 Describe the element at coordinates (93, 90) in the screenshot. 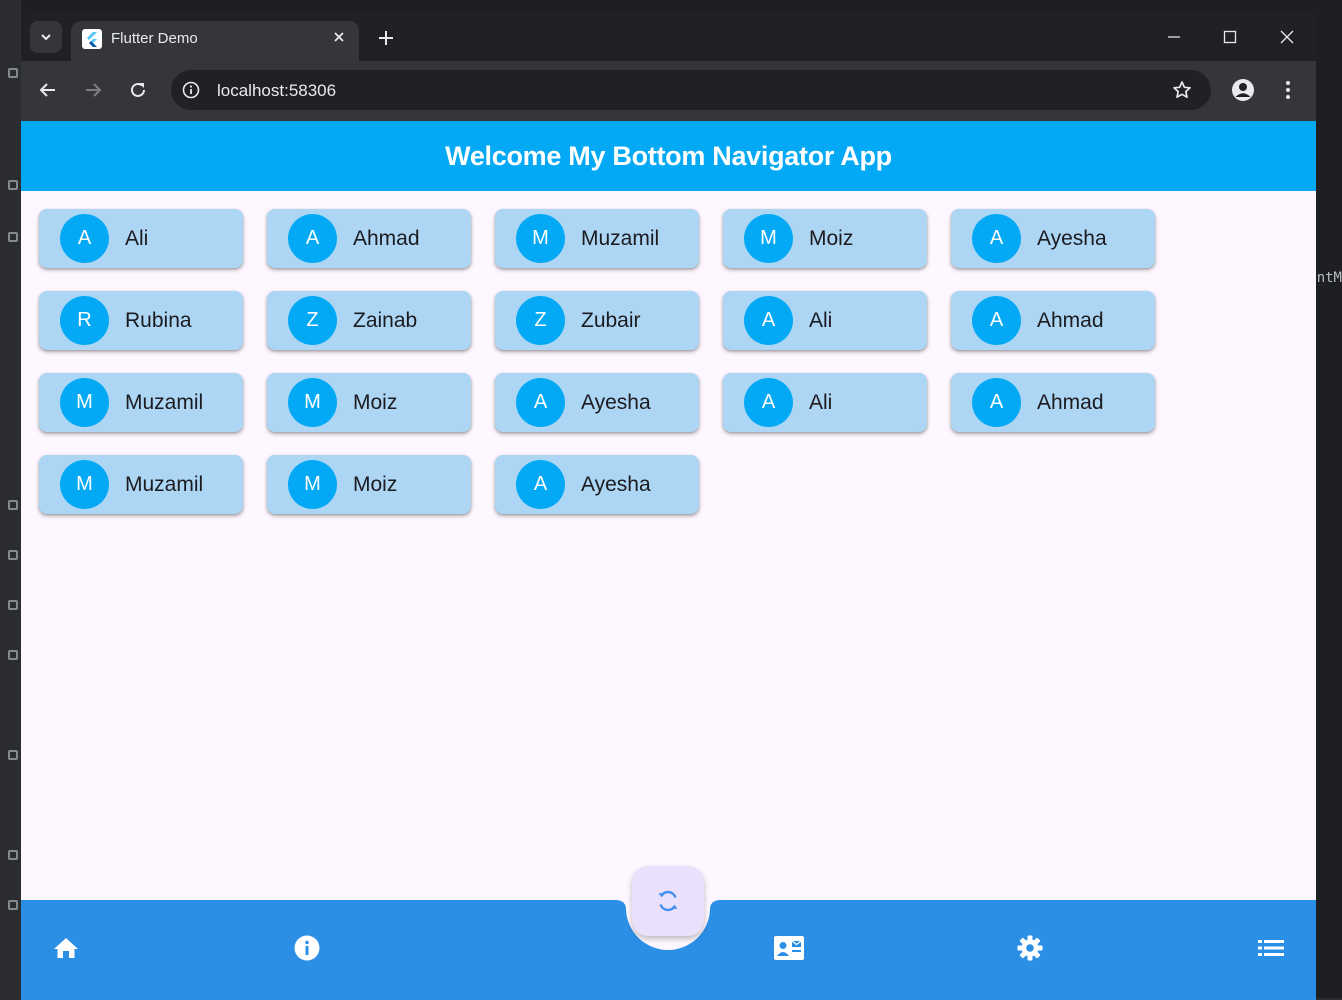

I see `forward-button` at that location.